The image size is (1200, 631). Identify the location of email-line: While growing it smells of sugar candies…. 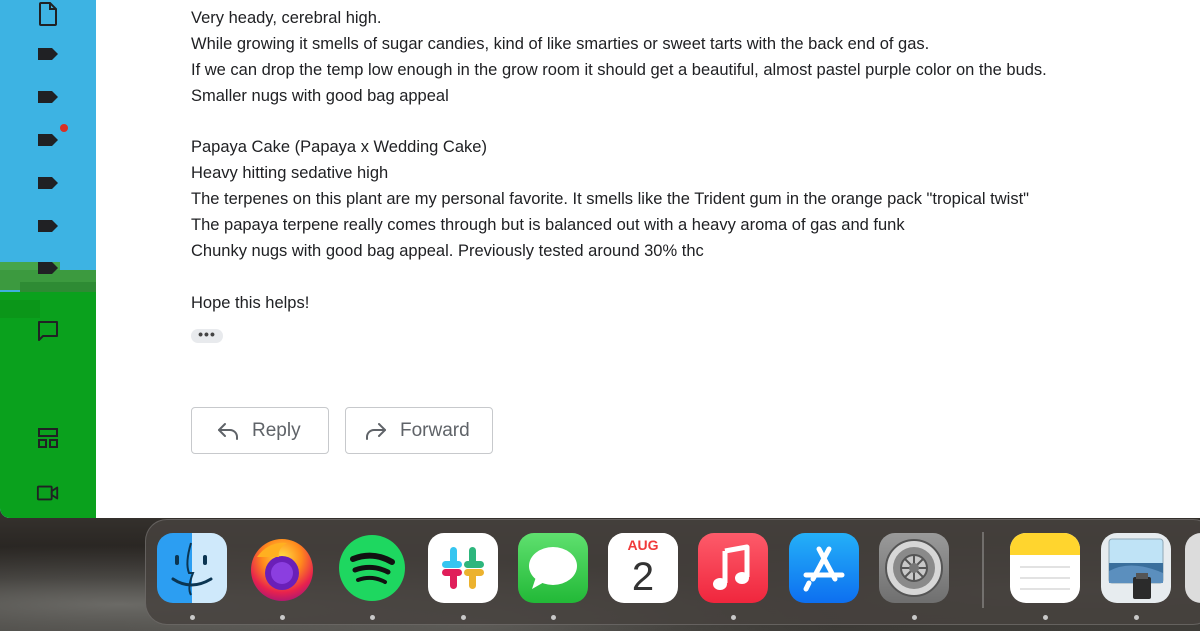
(560, 43).